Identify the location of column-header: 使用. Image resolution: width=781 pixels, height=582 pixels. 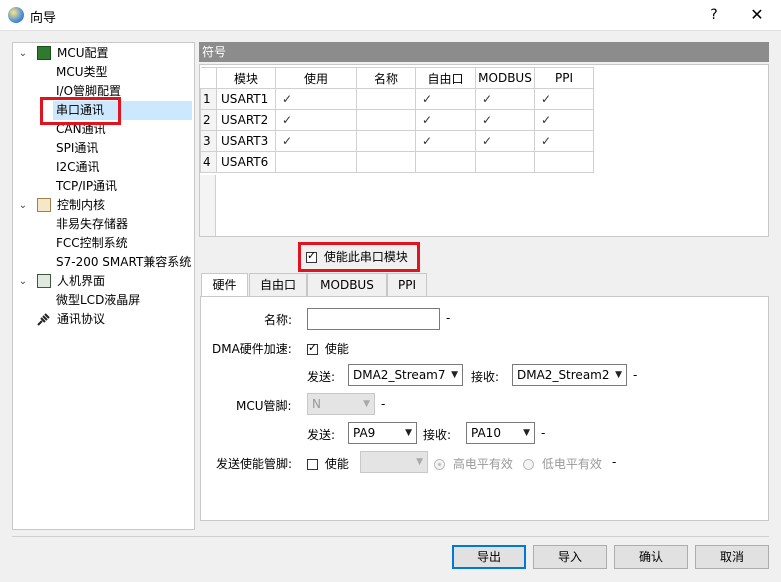
(316, 78).